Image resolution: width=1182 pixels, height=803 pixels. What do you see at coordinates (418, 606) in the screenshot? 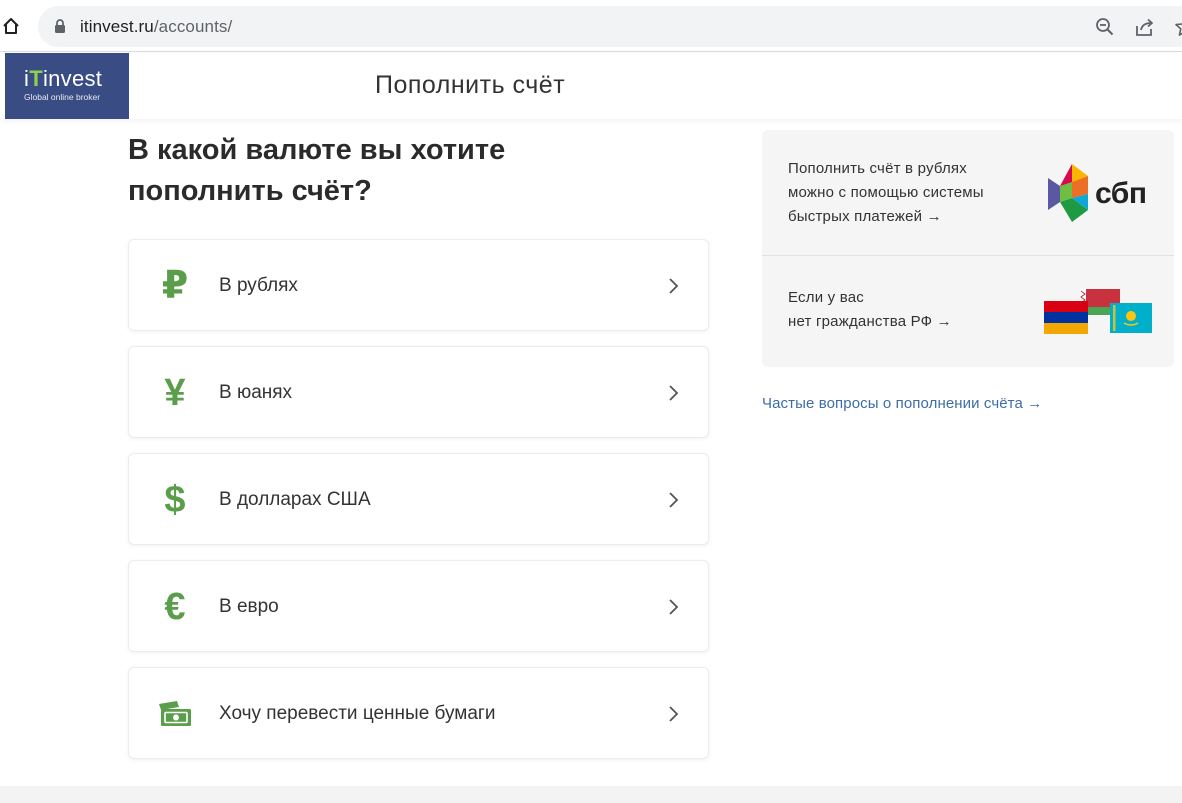
I see `option-euro: € В евро` at bounding box center [418, 606].